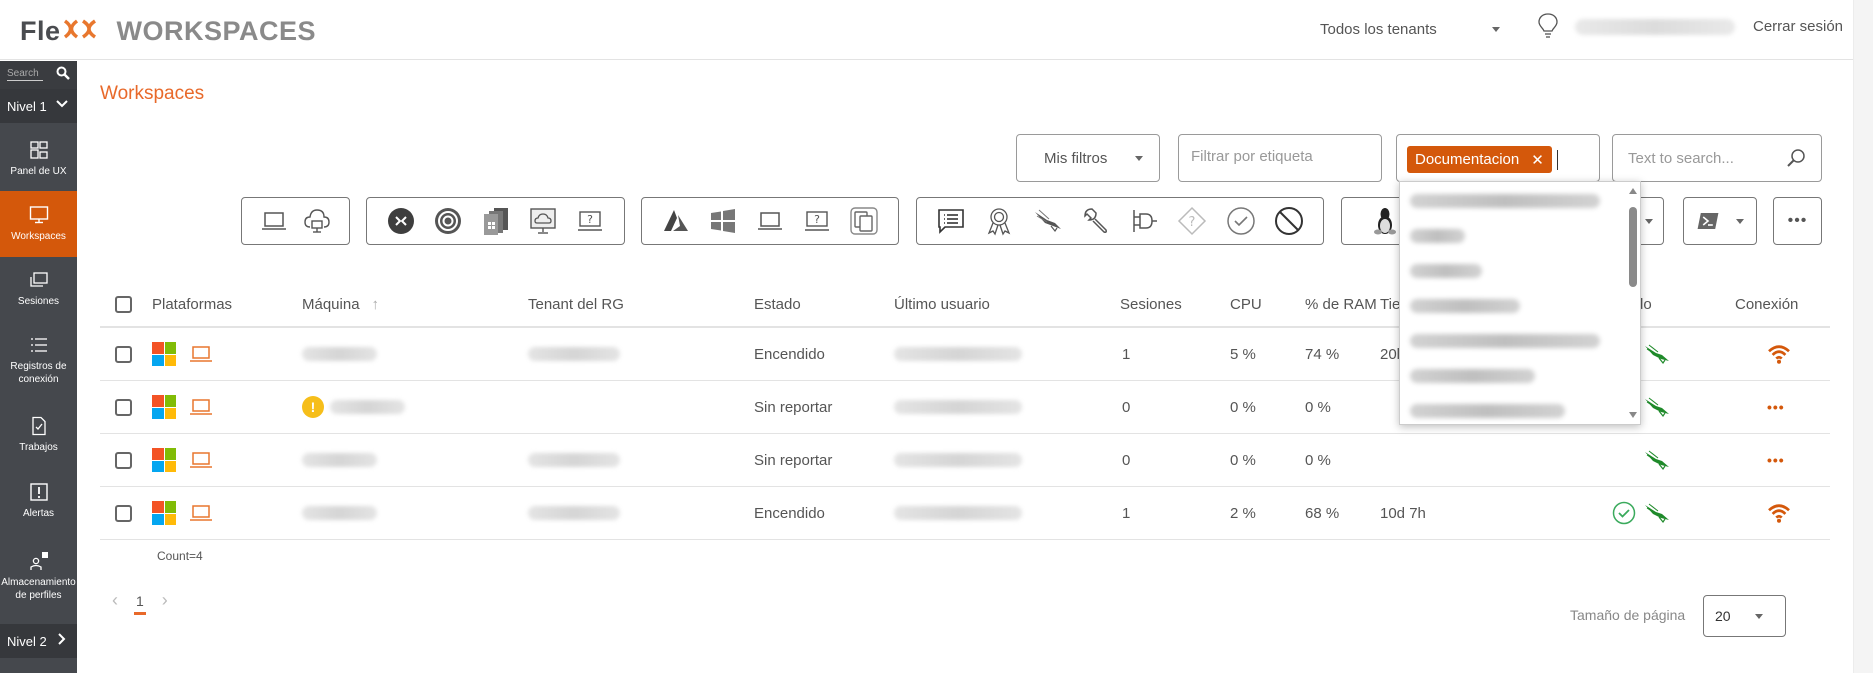  I want to click on tag-filter-input: Filtrar por etiqueta, so click(1280, 158).